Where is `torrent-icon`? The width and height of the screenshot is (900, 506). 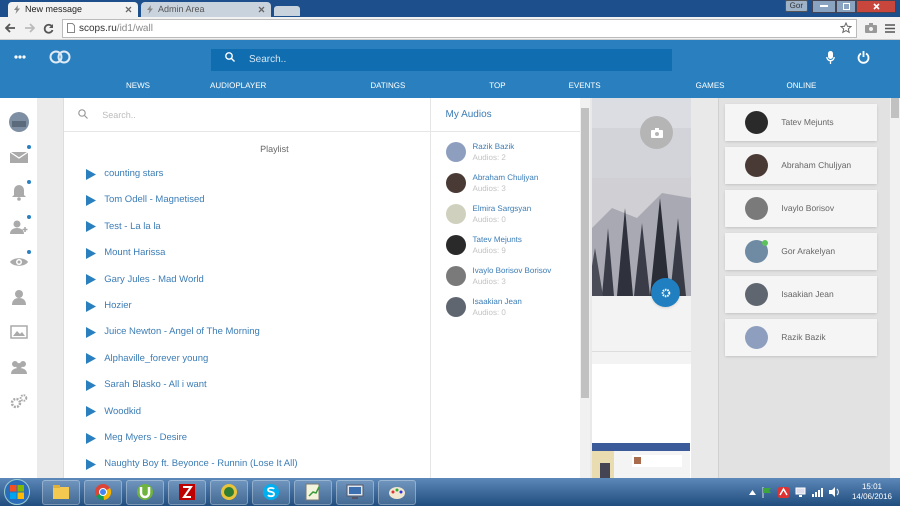 torrent-icon is located at coordinates (145, 492).